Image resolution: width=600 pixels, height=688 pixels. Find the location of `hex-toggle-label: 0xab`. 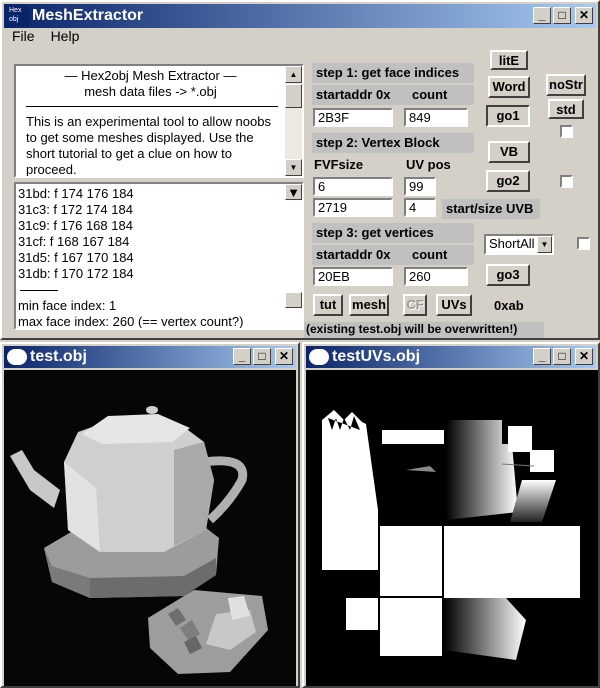

hex-toggle-label: 0xab is located at coordinates (509, 305).